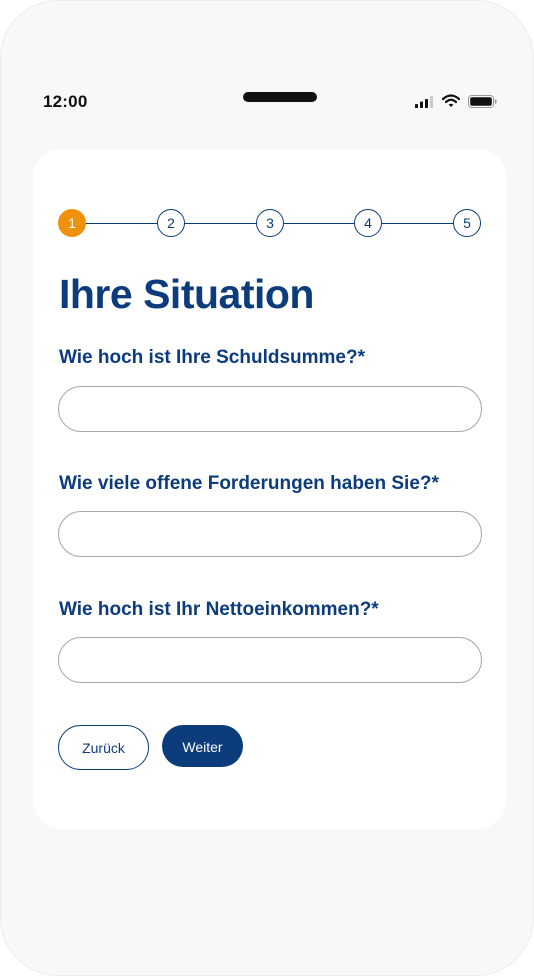 This screenshot has height=976, width=534. What do you see at coordinates (270, 534) in the screenshot?
I see `open-claims-input` at bounding box center [270, 534].